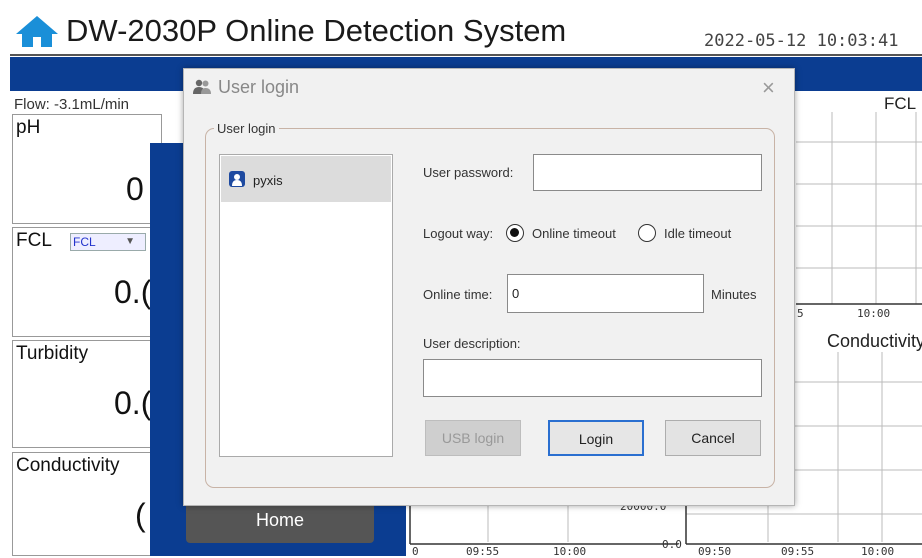 The width and height of the screenshot is (922, 558). Describe the element at coordinates (415, 551) in the screenshot. I see `bottom-left-tick-0: 0` at that location.